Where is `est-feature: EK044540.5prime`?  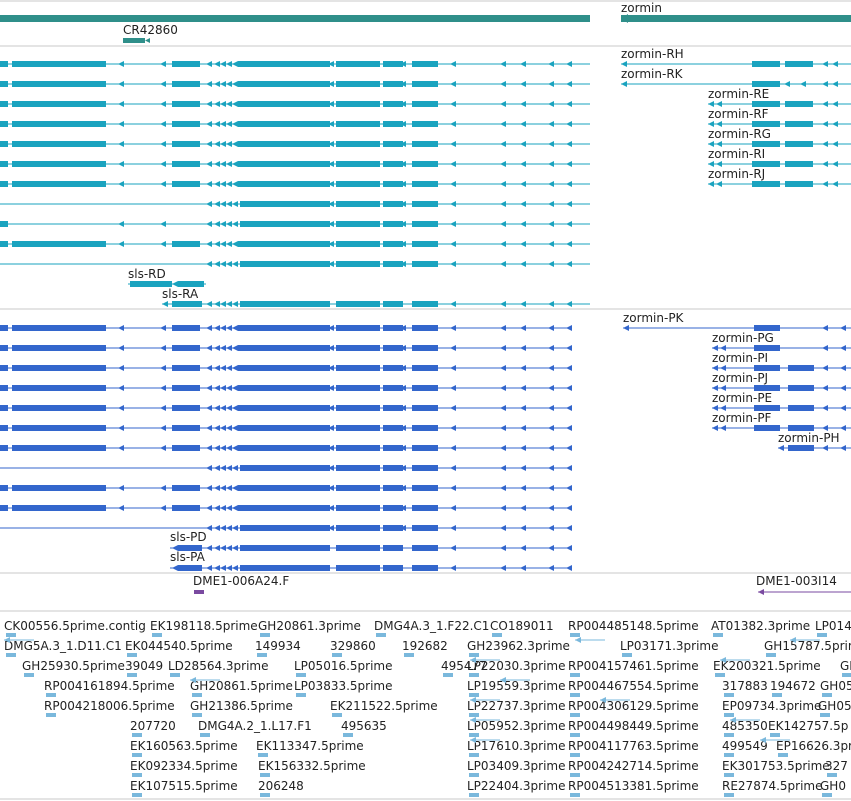
est-feature: EK044540.5prime is located at coordinates (179, 648).